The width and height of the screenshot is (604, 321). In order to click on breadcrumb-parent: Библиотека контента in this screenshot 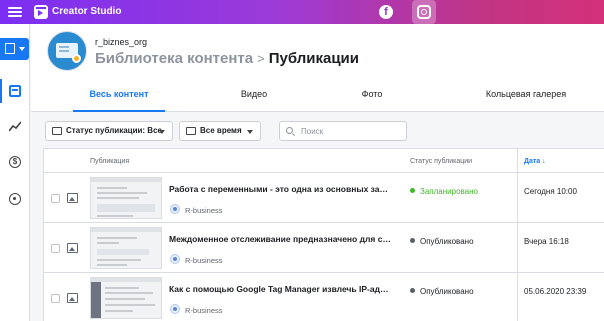, I will do `click(174, 58)`.